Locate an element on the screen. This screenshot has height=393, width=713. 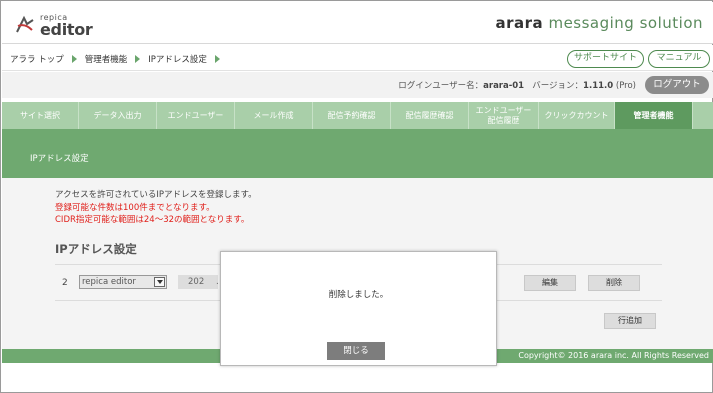
tab-end-user: エンドユーザー is located at coordinates (196, 115).